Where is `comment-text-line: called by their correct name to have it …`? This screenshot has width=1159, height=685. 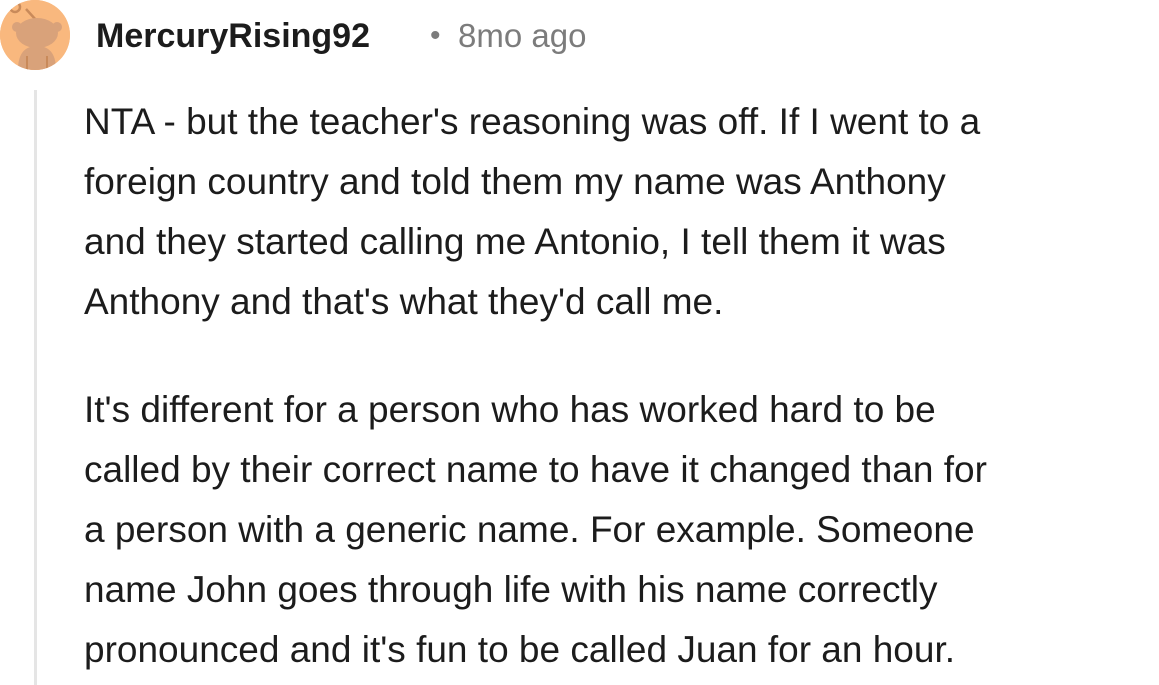
comment-text-line: called by their correct name to have it … is located at coordinates (535, 469).